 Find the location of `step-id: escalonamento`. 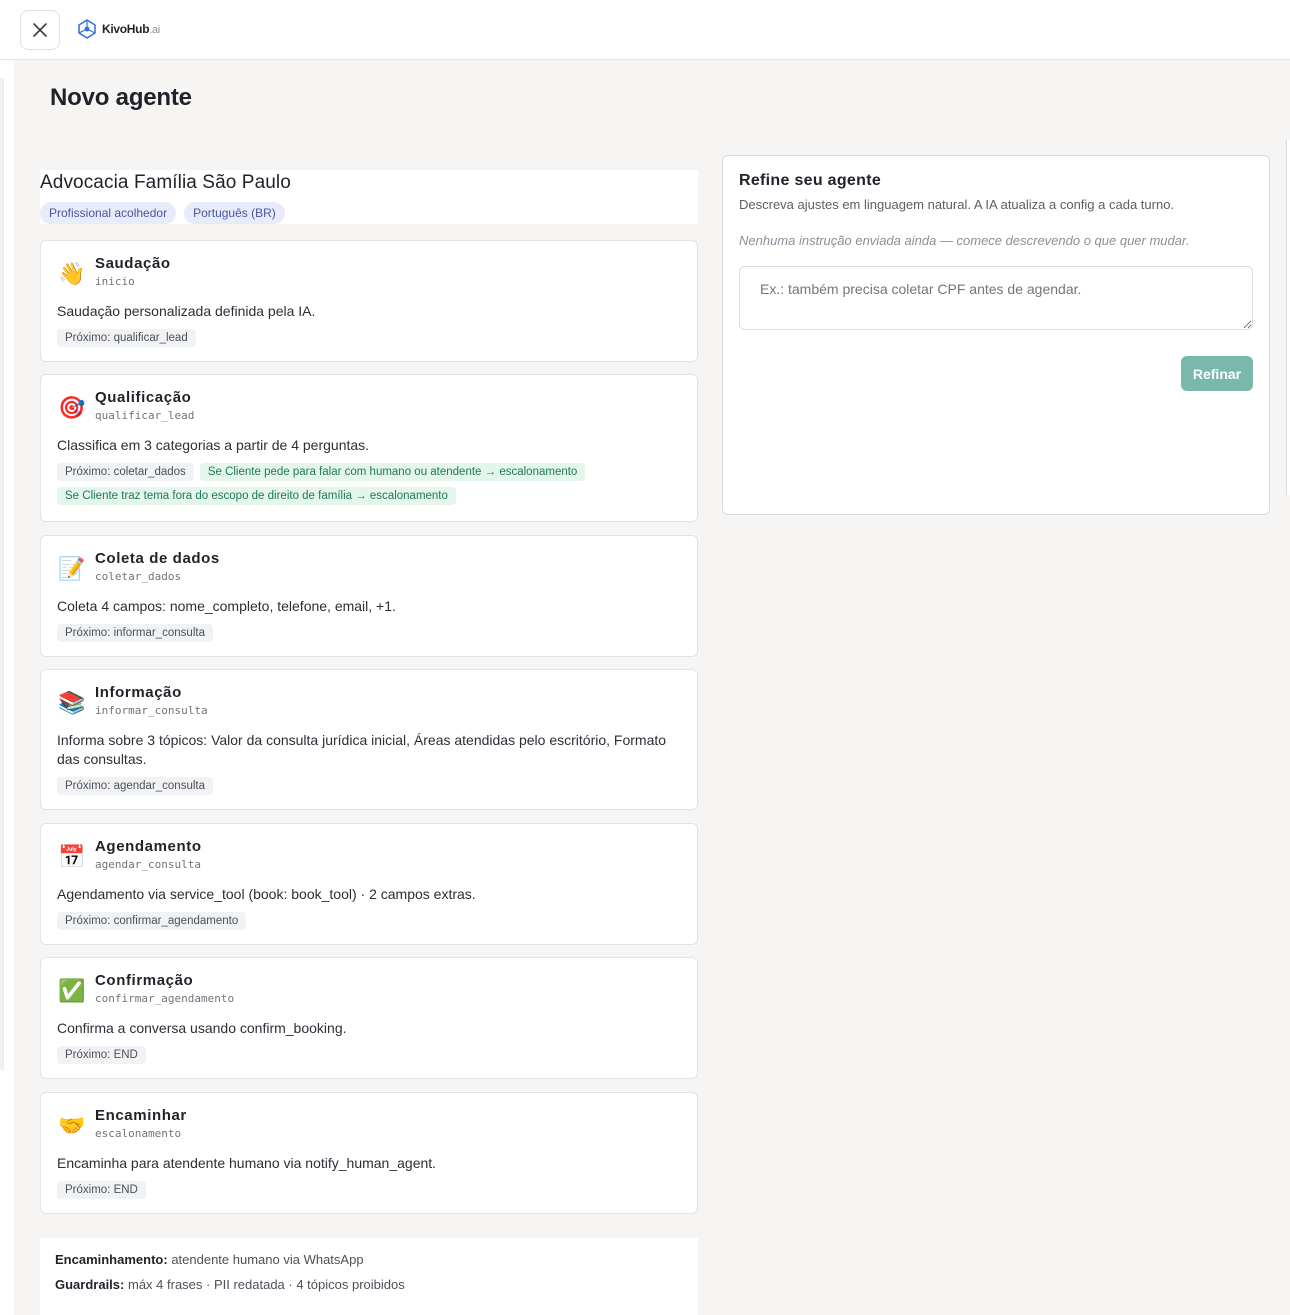

step-id: escalonamento is located at coordinates (138, 1133).